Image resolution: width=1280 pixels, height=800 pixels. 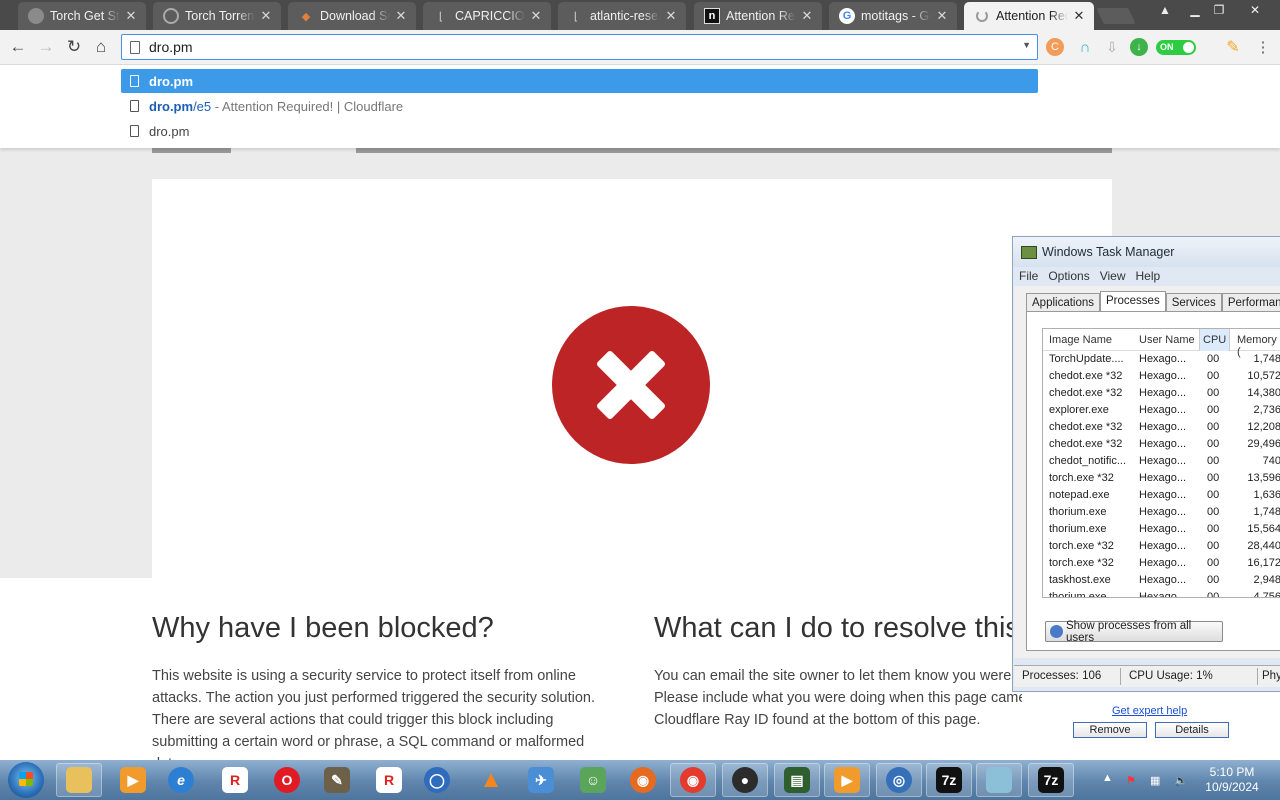 What do you see at coordinates (133, 780) in the screenshot?
I see `media-player-icon: ▶` at bounding box center [133, 780].